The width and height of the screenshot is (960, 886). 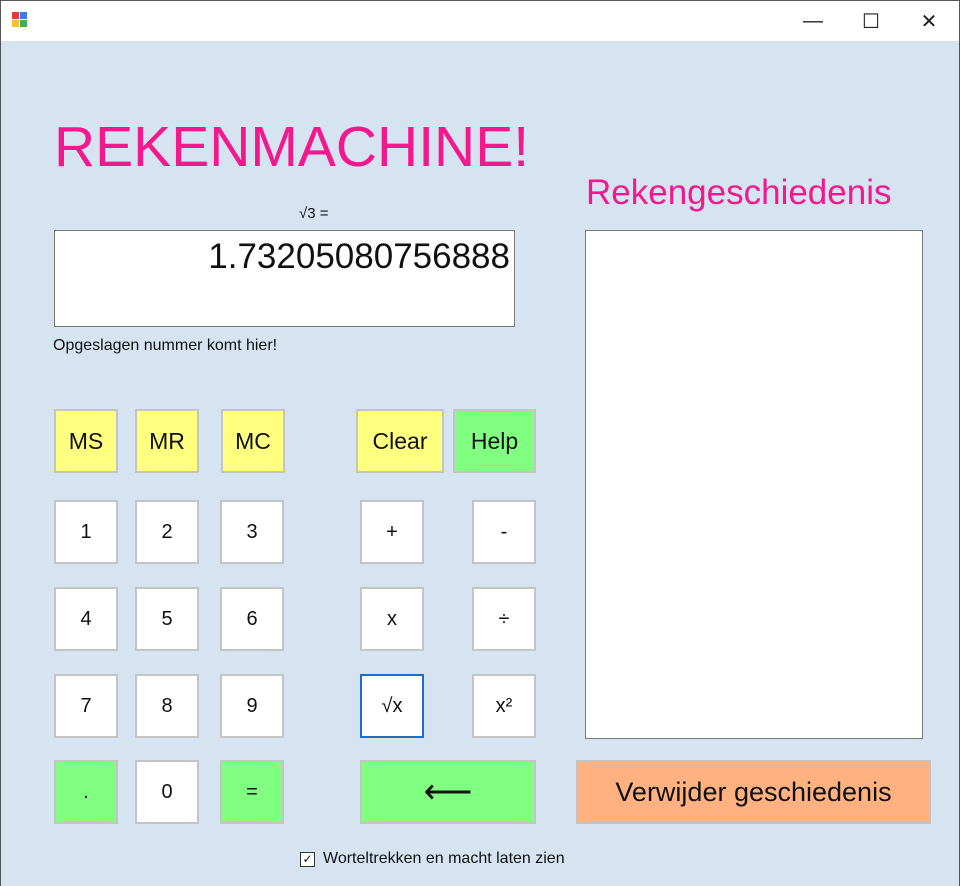 I want to click on square-button: x², so click(x=504, y=706).